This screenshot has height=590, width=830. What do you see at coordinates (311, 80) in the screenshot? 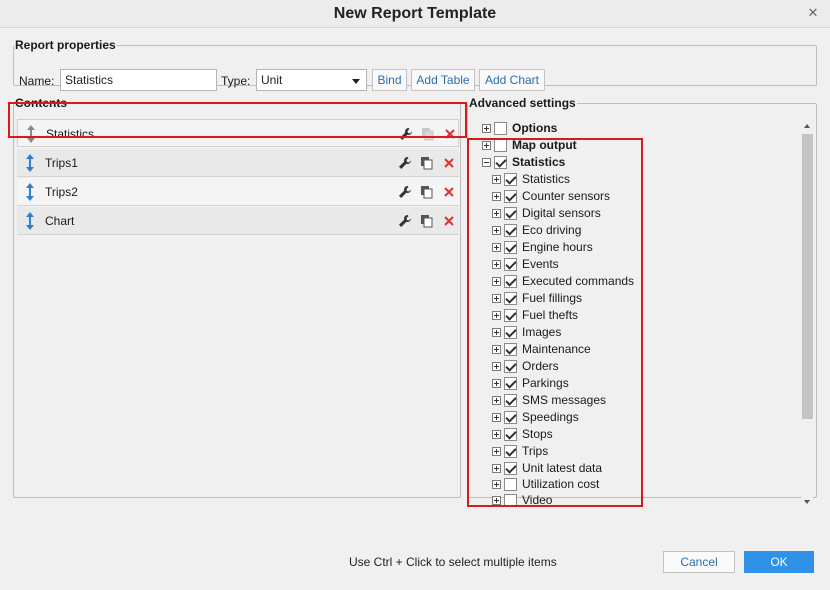
I see `type-select: Unit` at bounding box center [311, 80].